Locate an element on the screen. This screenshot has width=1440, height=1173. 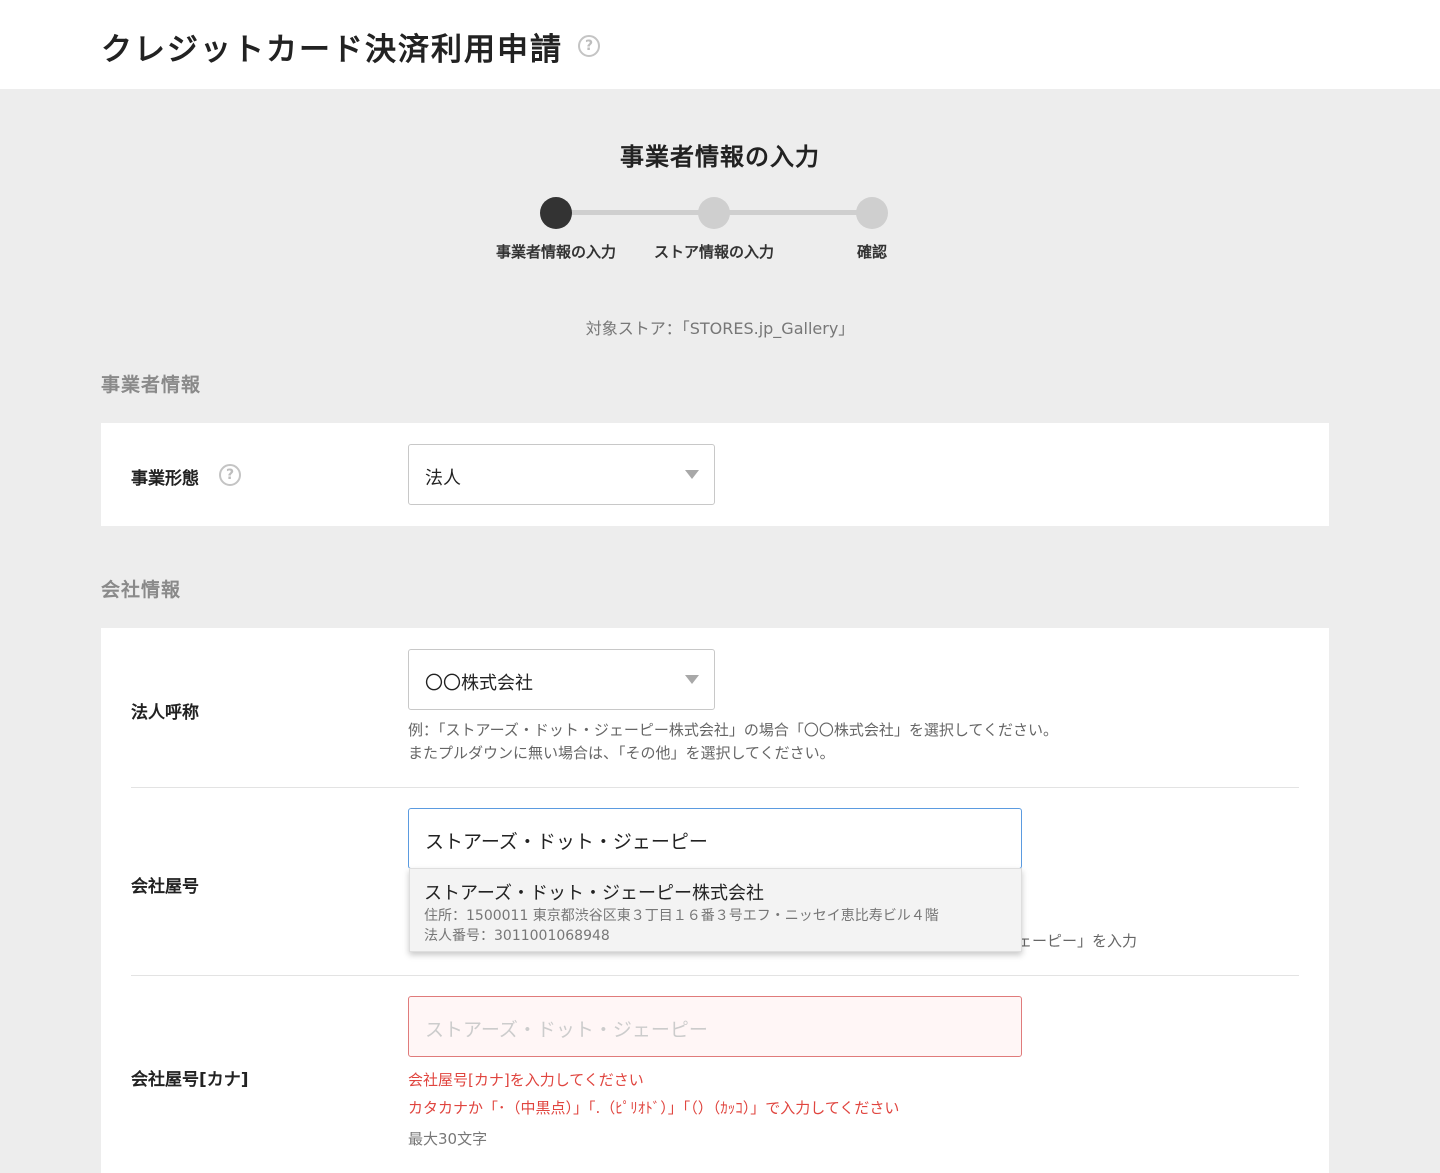
section-heading-business: 事業者情報 is located at coordinates (151, 385).